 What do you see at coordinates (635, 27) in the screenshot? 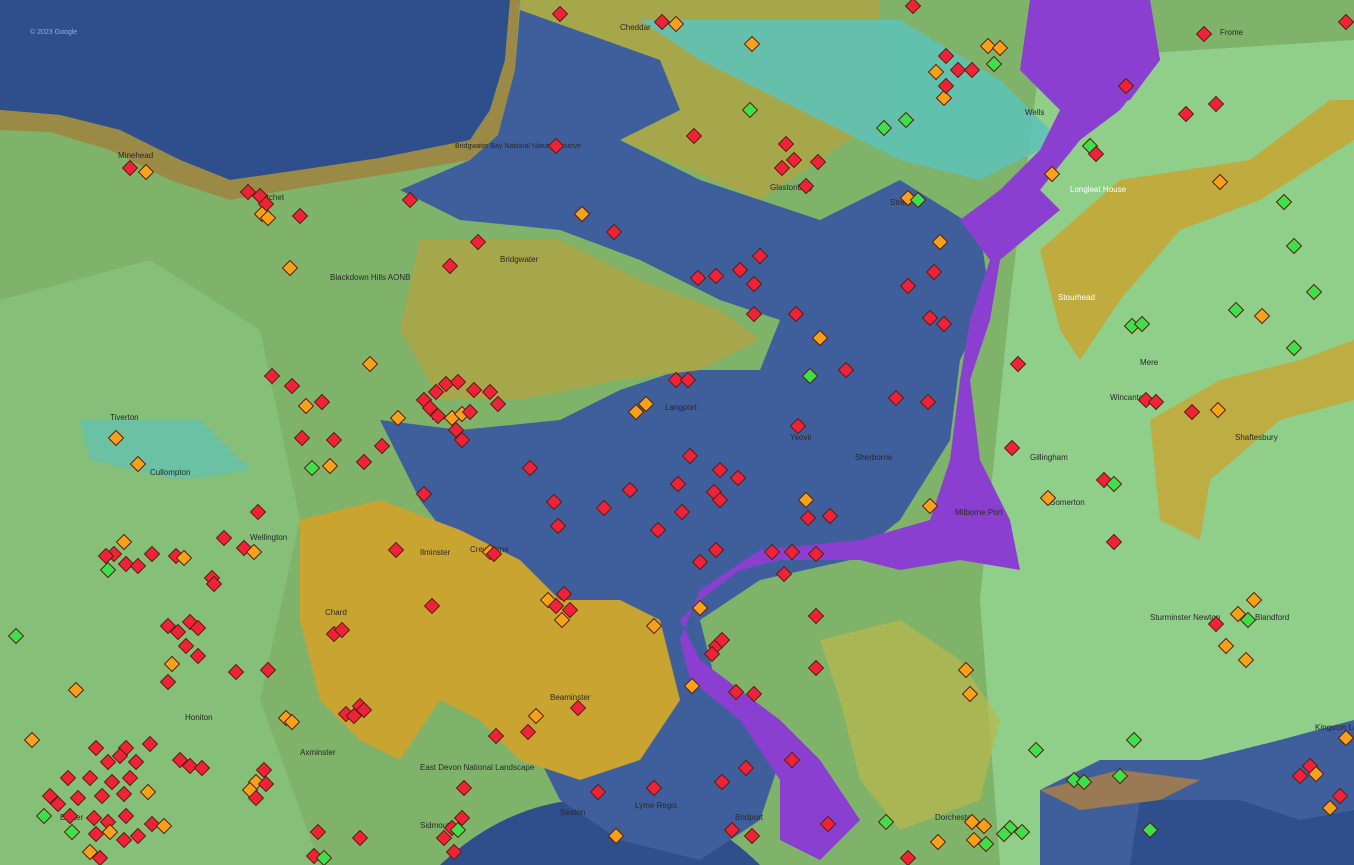
I see `place-label: Cheddar` at bounding box center [635, 27].